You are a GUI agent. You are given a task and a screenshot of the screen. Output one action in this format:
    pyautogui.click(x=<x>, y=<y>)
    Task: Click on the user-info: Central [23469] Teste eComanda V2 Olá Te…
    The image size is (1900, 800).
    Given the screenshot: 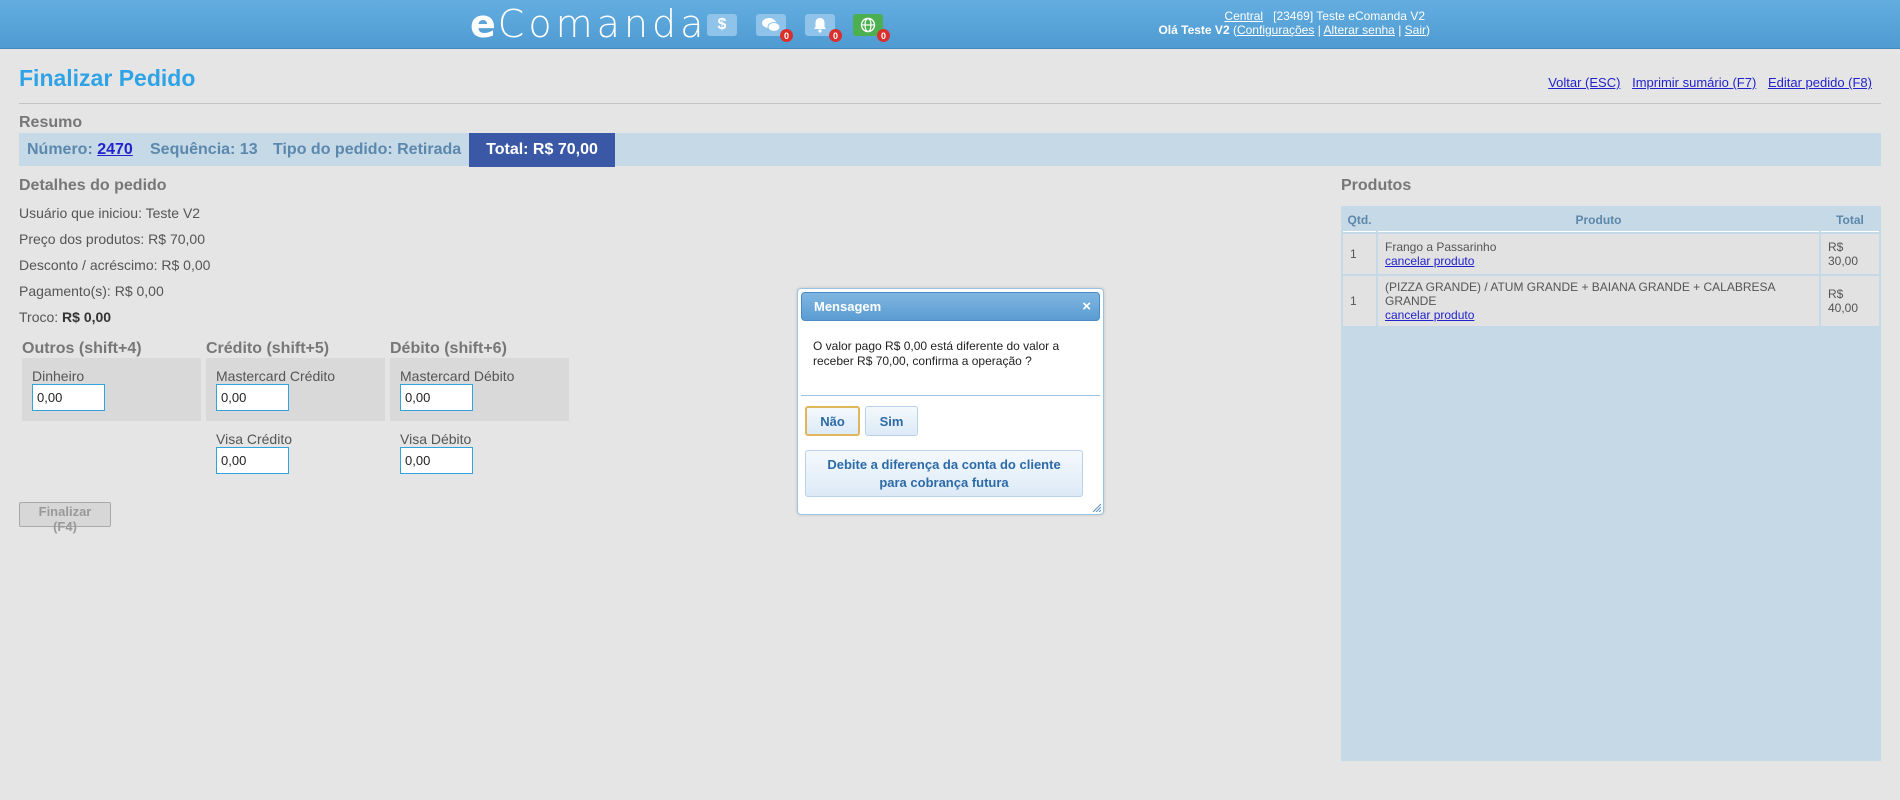 What is the action you would take?
    pyautogui.click(x=1294, y=23)
    